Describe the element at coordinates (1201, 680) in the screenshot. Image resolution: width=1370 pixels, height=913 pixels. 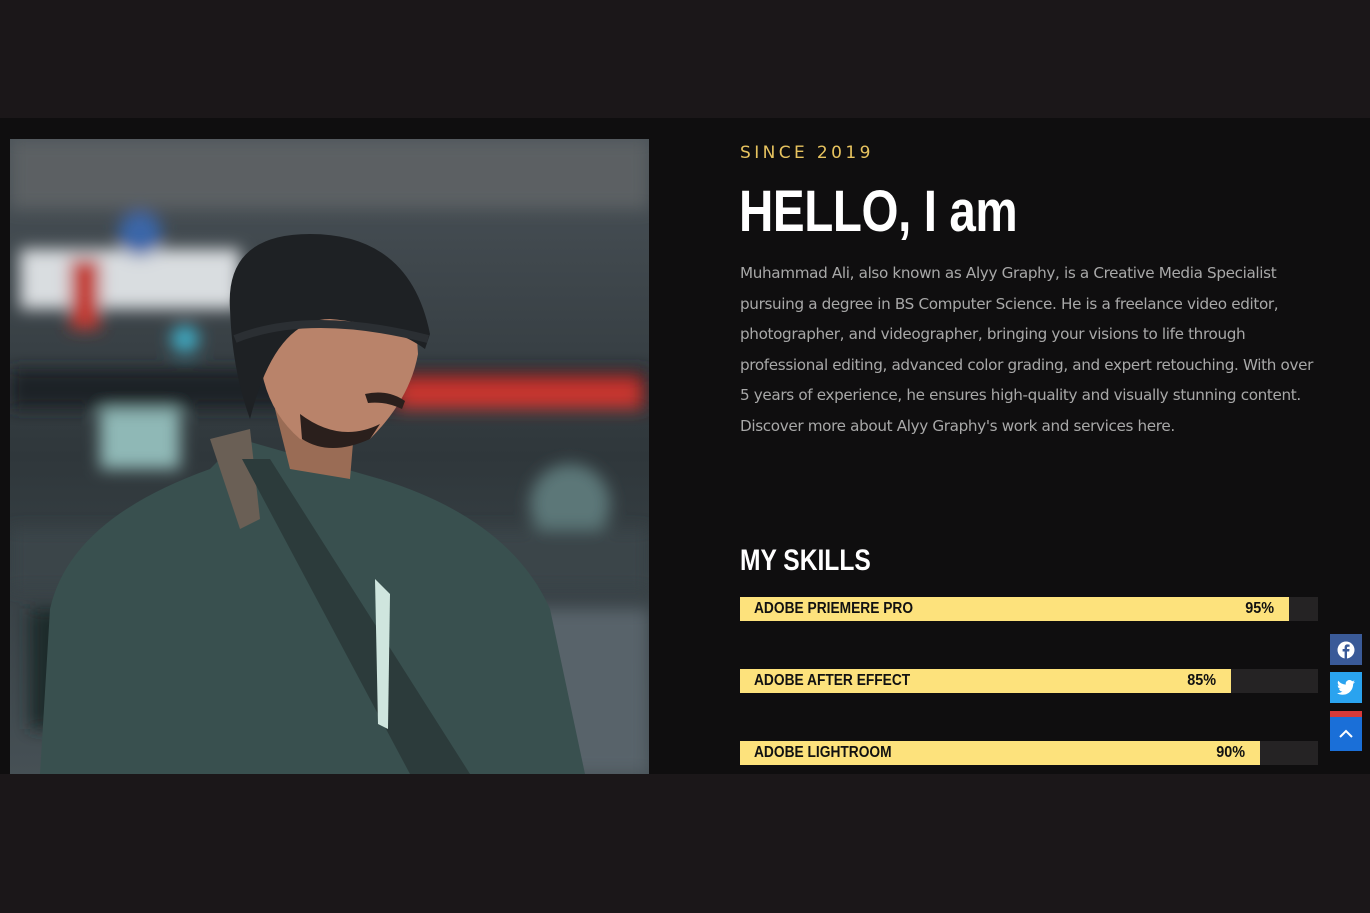
I see `skill-percent: 85%` at that location.